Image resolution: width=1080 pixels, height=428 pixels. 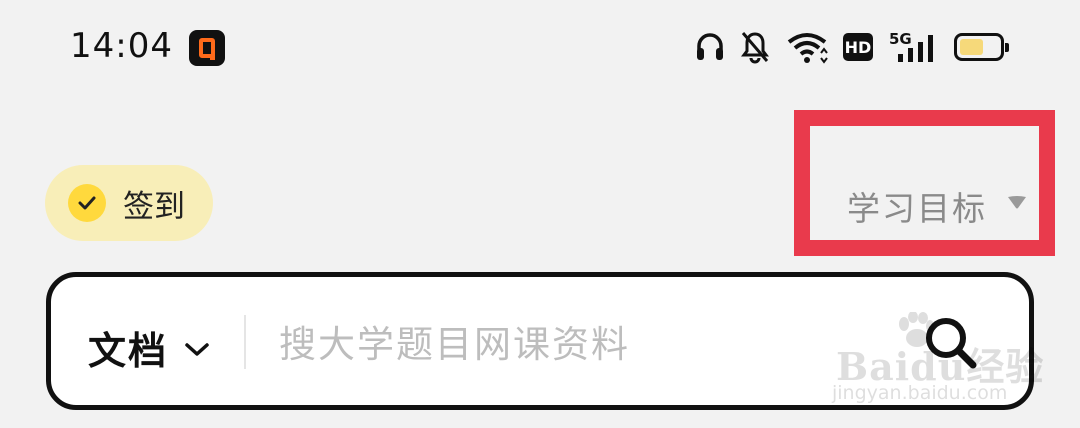 I want to click on learning-goal-button: 学习目标, so click(x=917, y=206).